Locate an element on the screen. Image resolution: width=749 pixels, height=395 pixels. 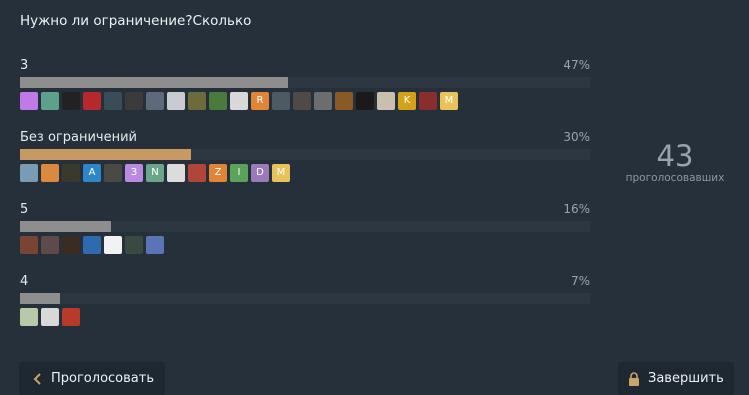
voter-avatar: K is located at coordinates (407, 101).